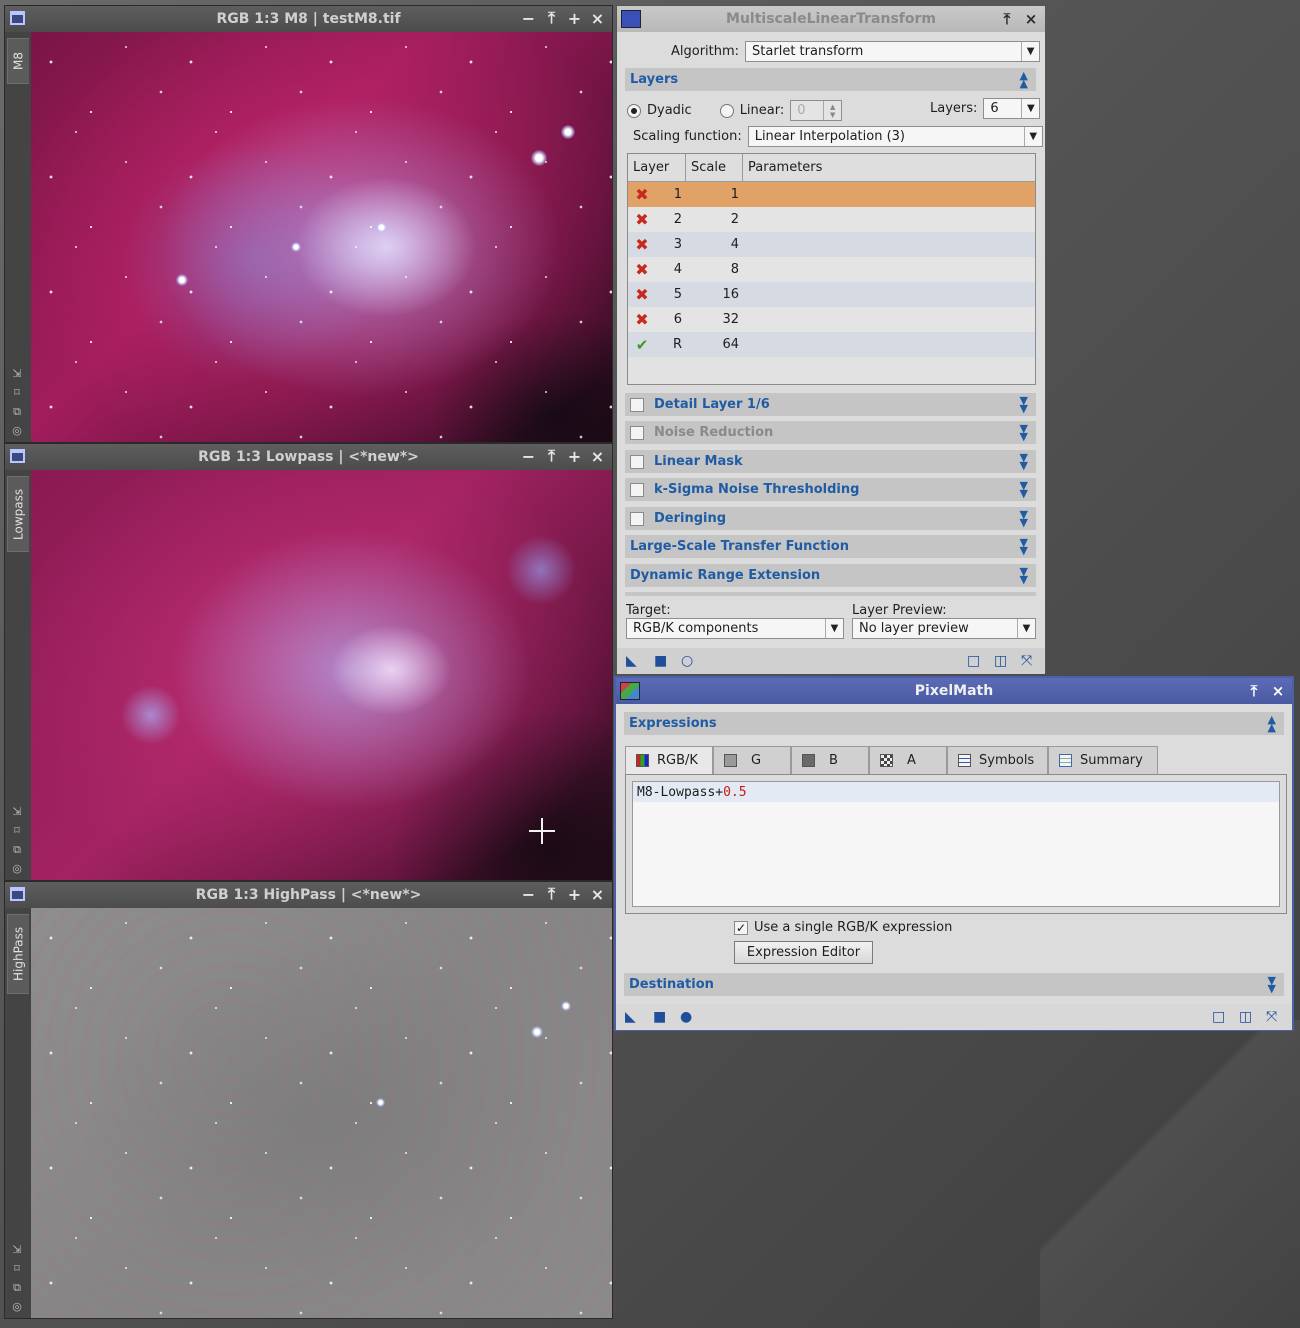 The width and height of the screenshot is (1300, 1328). What do you see at coordinates (956, 792) in the screenshot?
I see `expression-line: M8-Lowpass+ 0.5` at bounding box center [956, 792].